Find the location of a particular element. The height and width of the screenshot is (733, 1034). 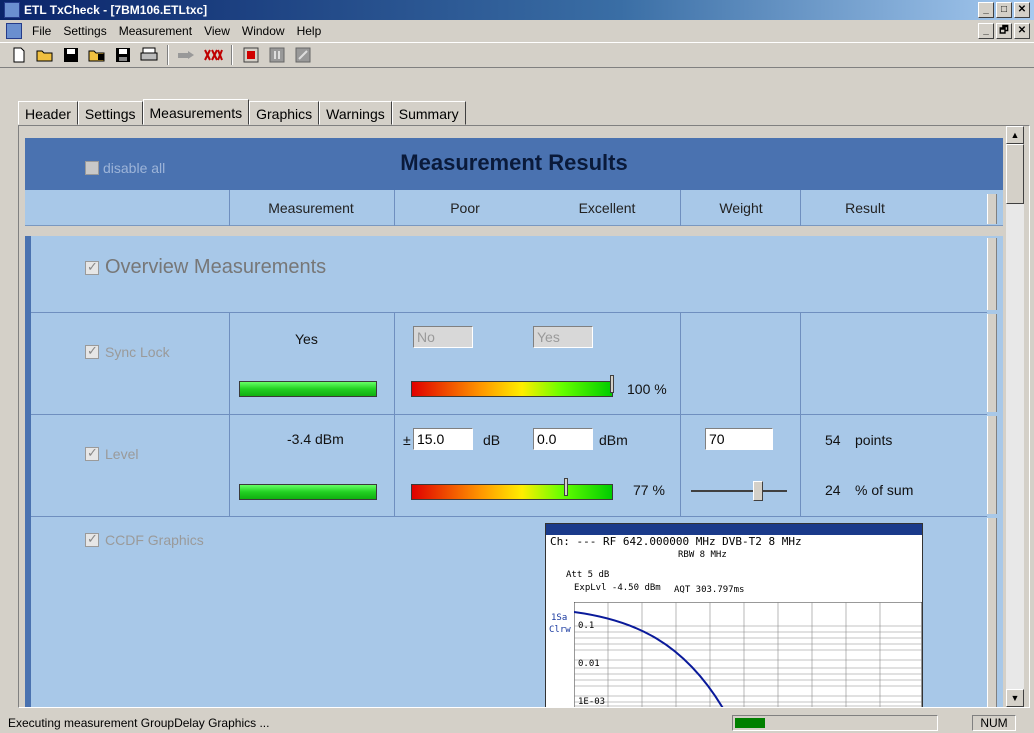

document-icon is located at coordinates (14, 31).